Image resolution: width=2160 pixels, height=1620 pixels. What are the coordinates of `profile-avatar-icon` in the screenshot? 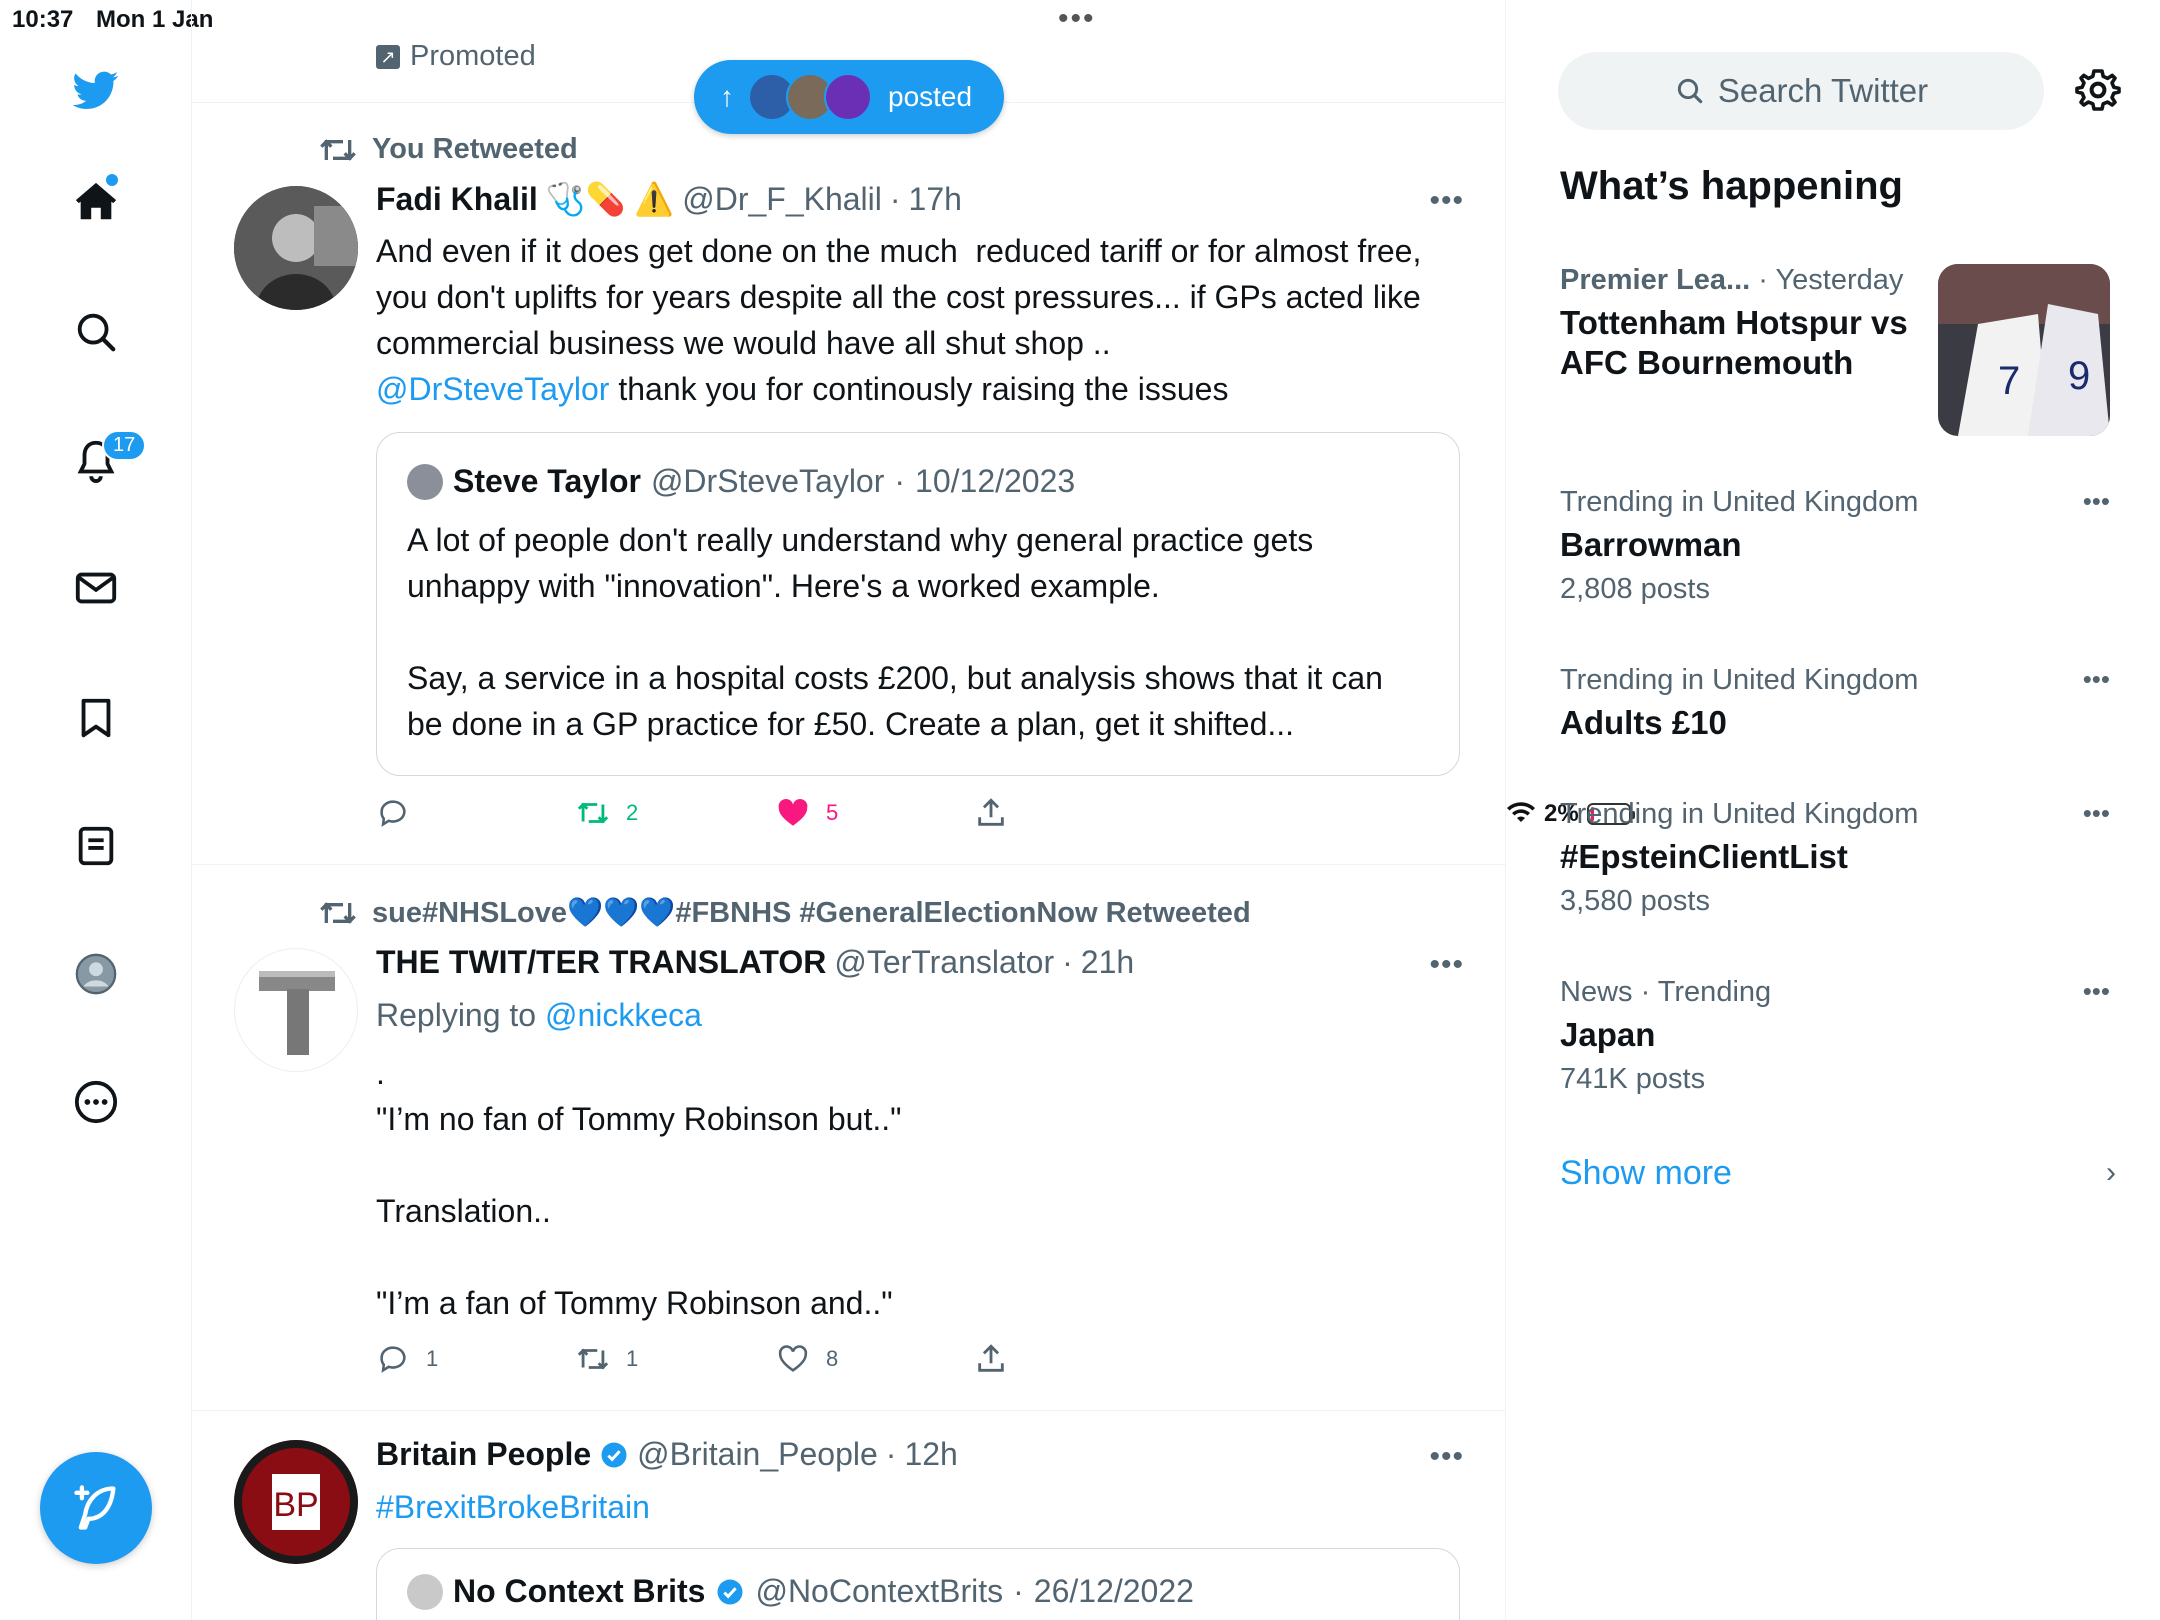 It's located at (96, 974).